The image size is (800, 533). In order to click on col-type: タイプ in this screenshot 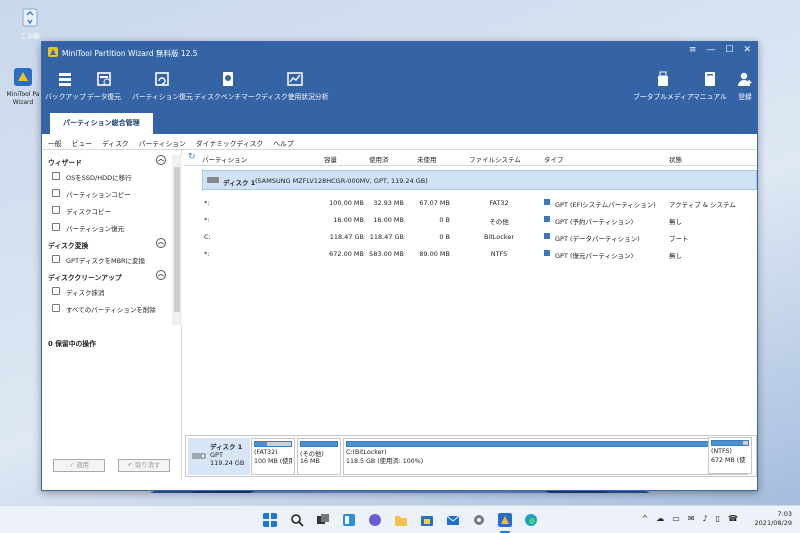, I will do `click(554, 159)`.